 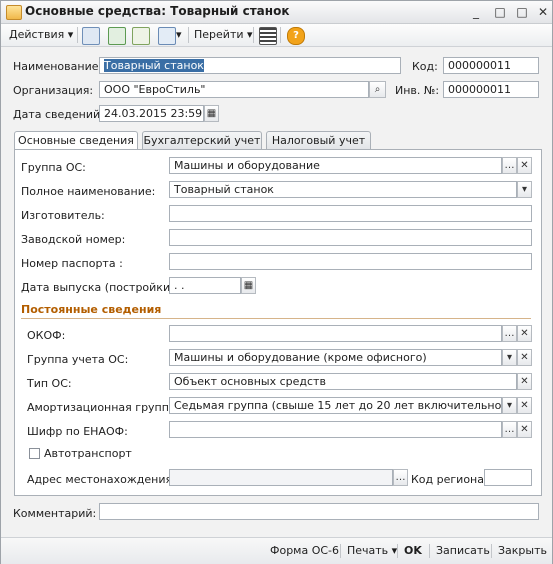 I want to click on footer-bar: Форма ОС-6 Печать ▾ OK Записать Закрыть, so click(x=276, y=550).